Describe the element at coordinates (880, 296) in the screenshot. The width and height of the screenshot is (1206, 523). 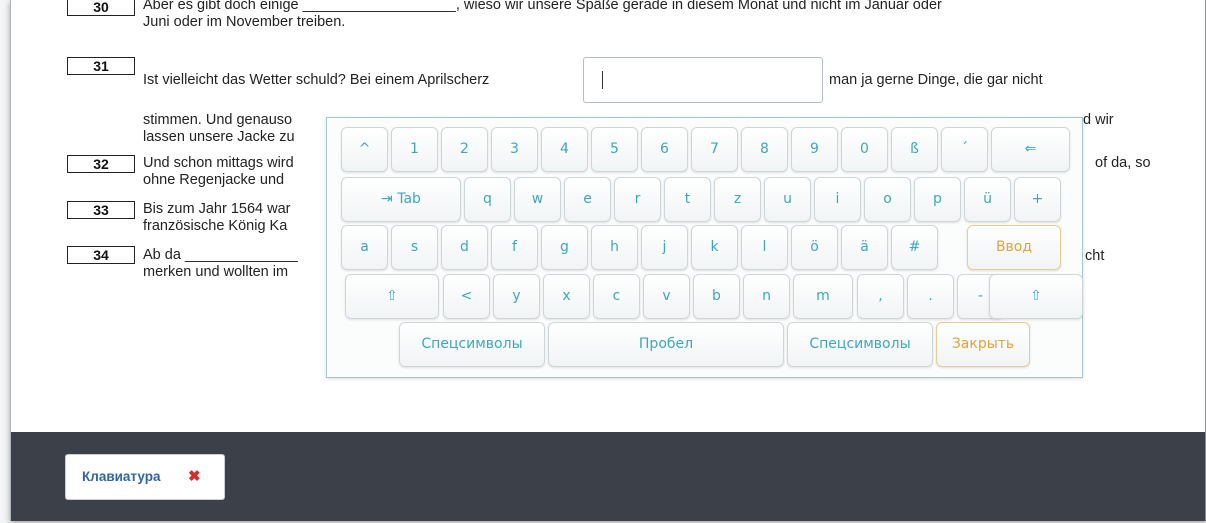
I see `key-comma: ,` at that location.